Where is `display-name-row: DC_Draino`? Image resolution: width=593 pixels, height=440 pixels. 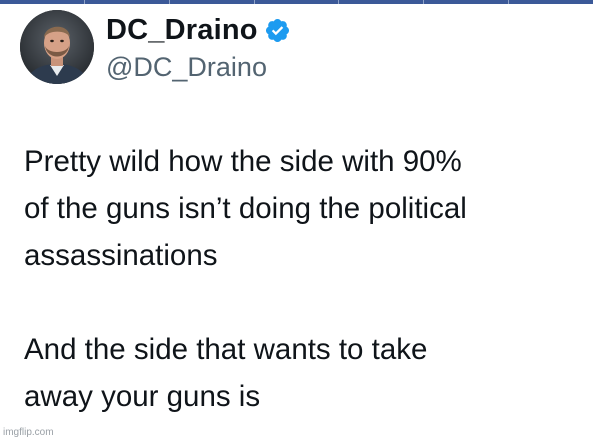
display-name-row: DC_Draino is located at coordinates (198, 30).